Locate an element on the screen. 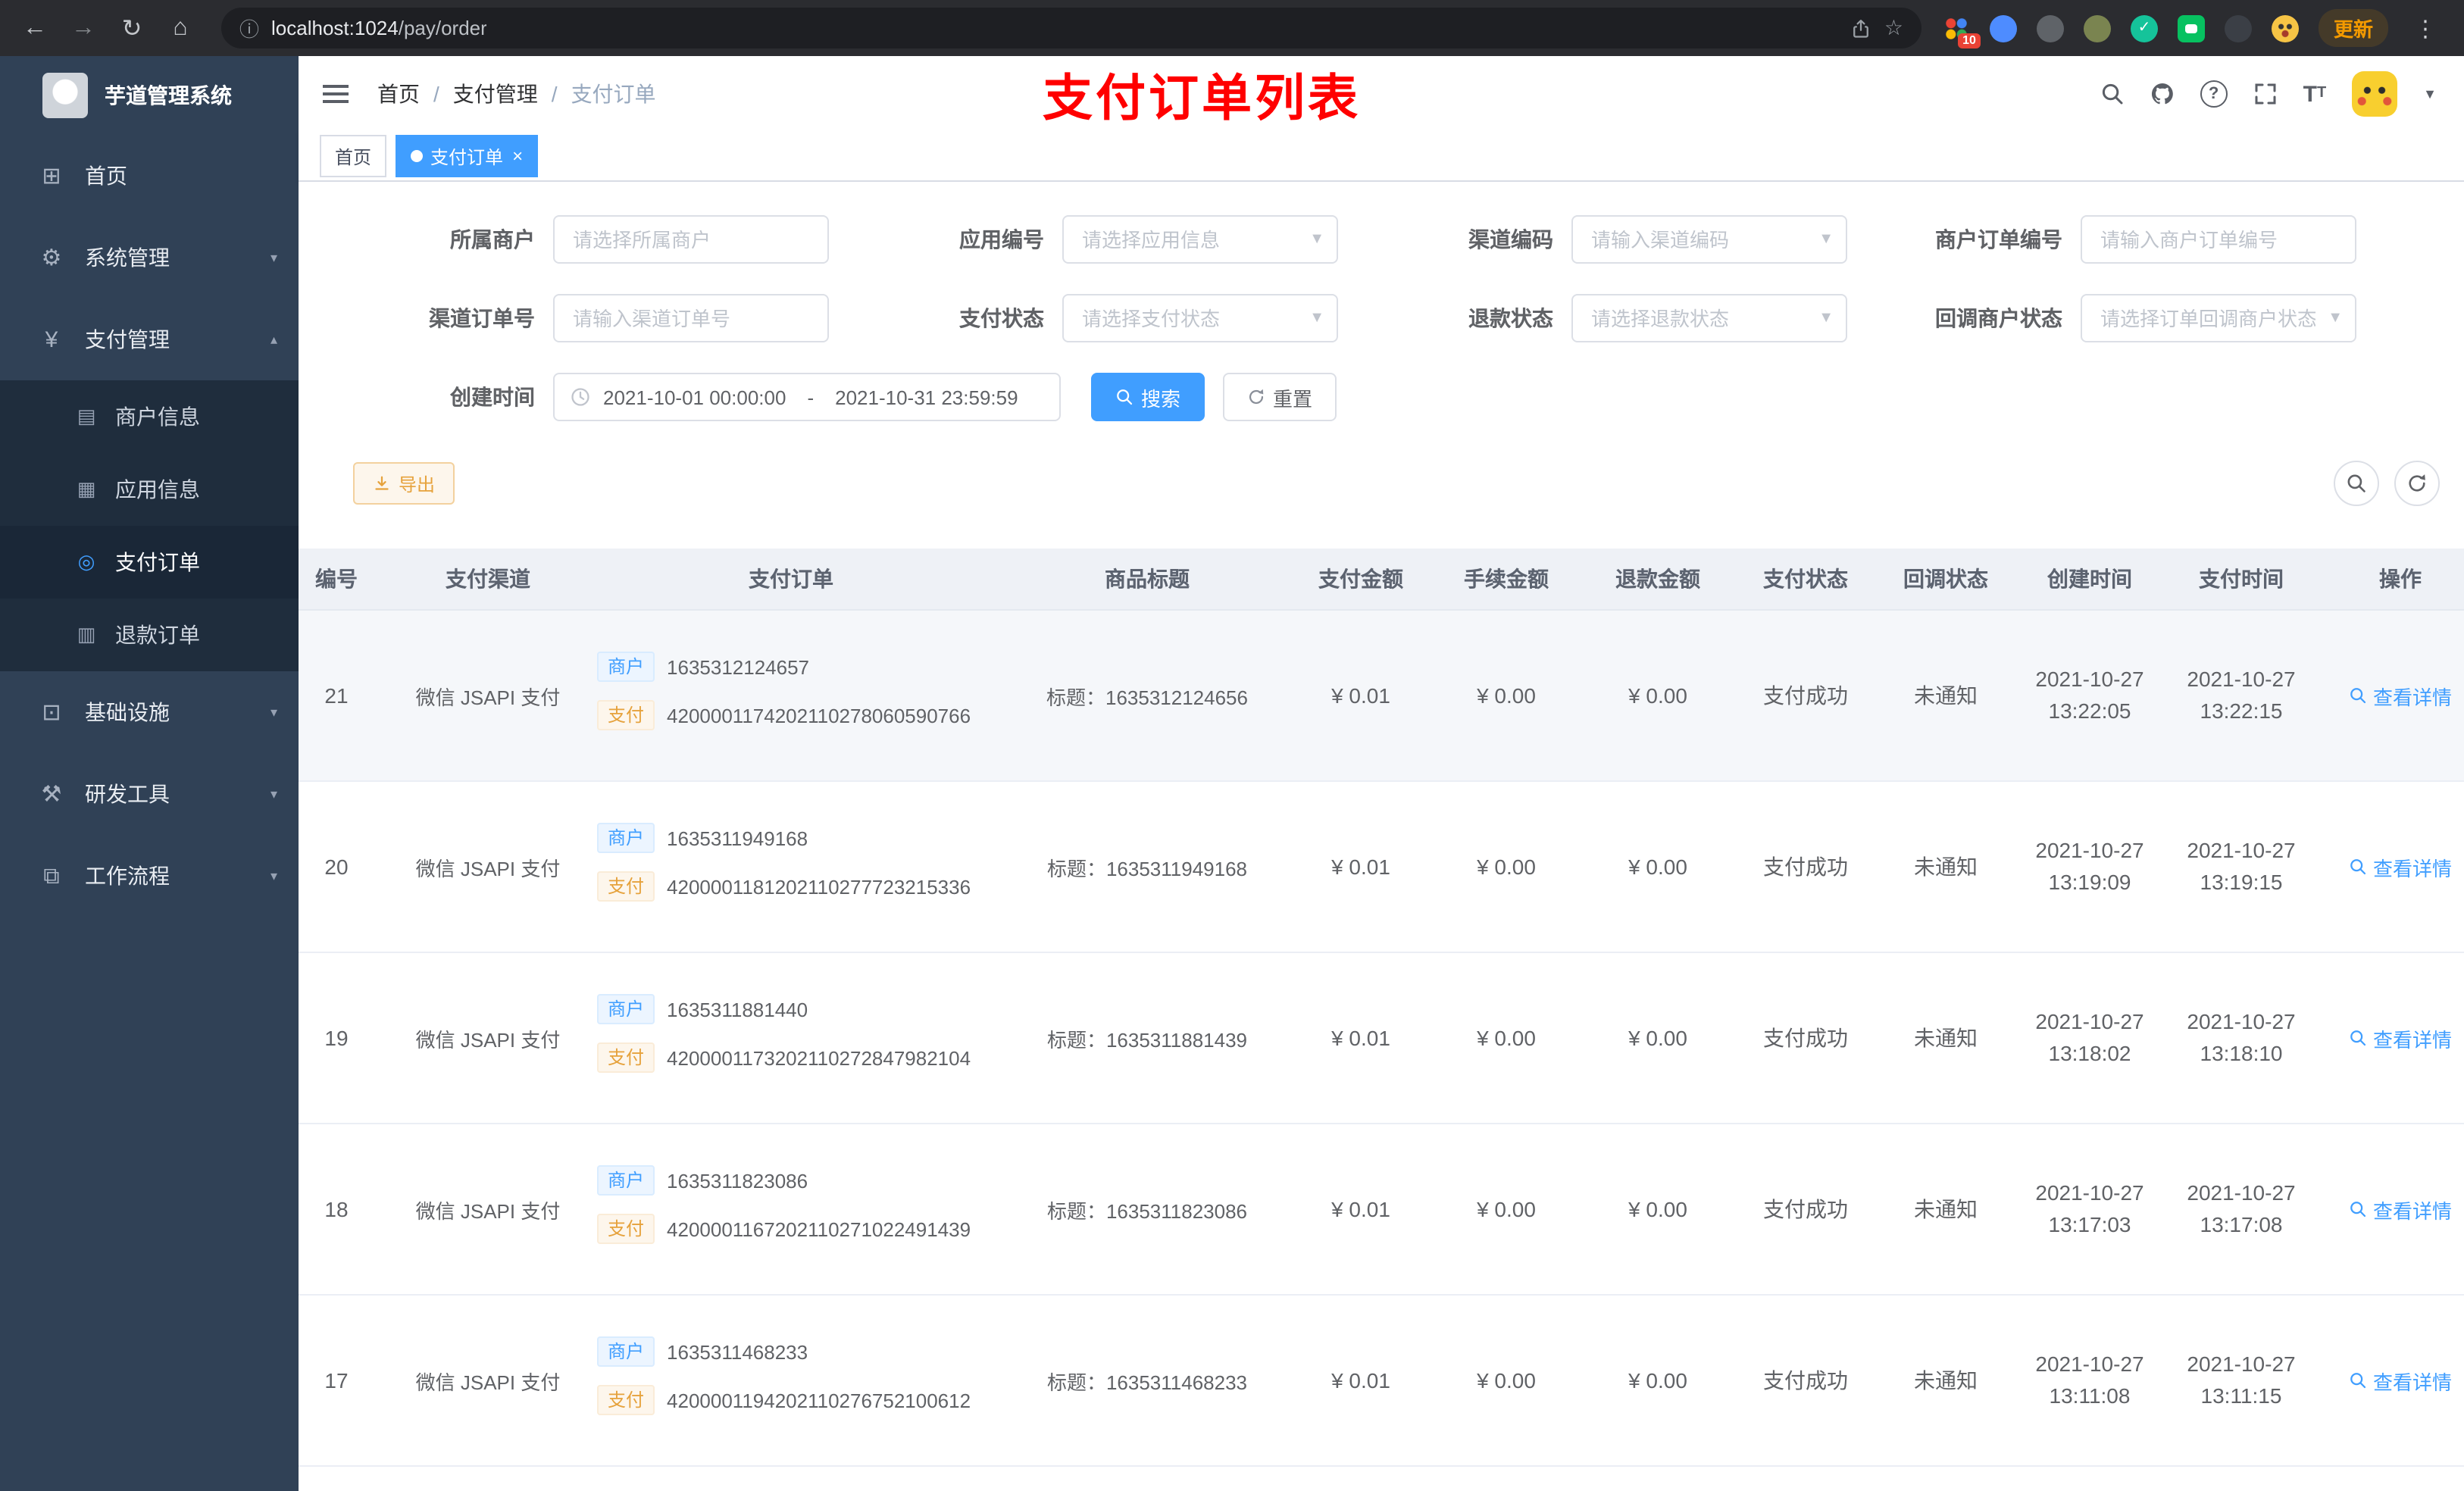 The image size is (2464, 1491). sidebar-item-workflow: ⧉ 工作流程 ▾ is located at coordinates (149, 876).